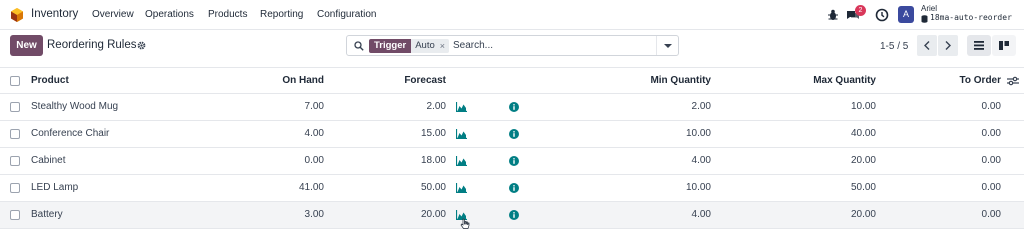 The image size is (1024, 250). I want to click on list-view-icon, so click(979, 45).